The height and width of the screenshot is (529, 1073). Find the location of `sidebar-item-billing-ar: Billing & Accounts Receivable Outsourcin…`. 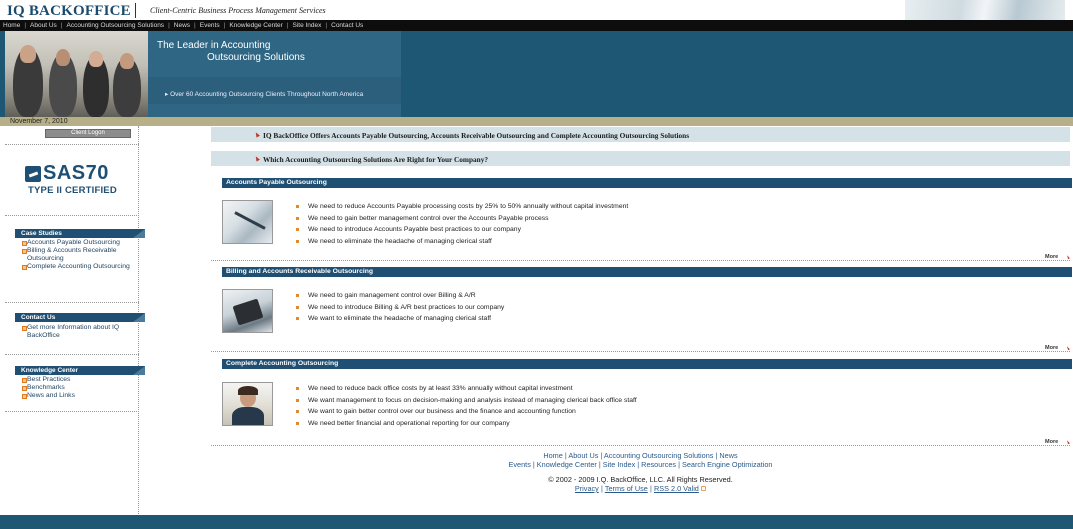

sidebar-item-billing-ar: Billing & Accounts Receivable Outsourcin… is located at coordinates (81, 255).